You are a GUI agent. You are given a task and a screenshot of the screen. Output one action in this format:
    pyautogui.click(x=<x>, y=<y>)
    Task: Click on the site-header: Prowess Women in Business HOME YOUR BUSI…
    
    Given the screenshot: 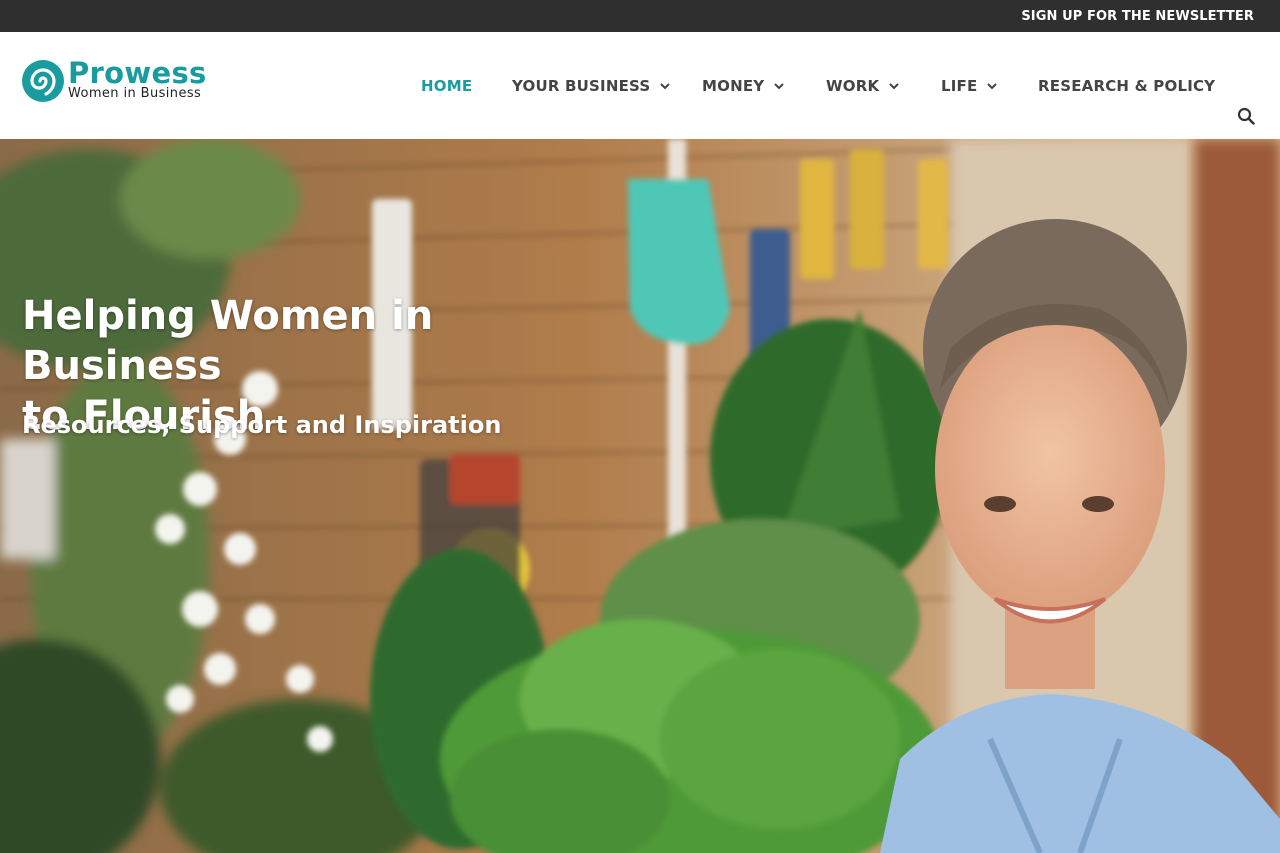 What is the action you would take?
    pyautogui.click(x=640, y=85)
    